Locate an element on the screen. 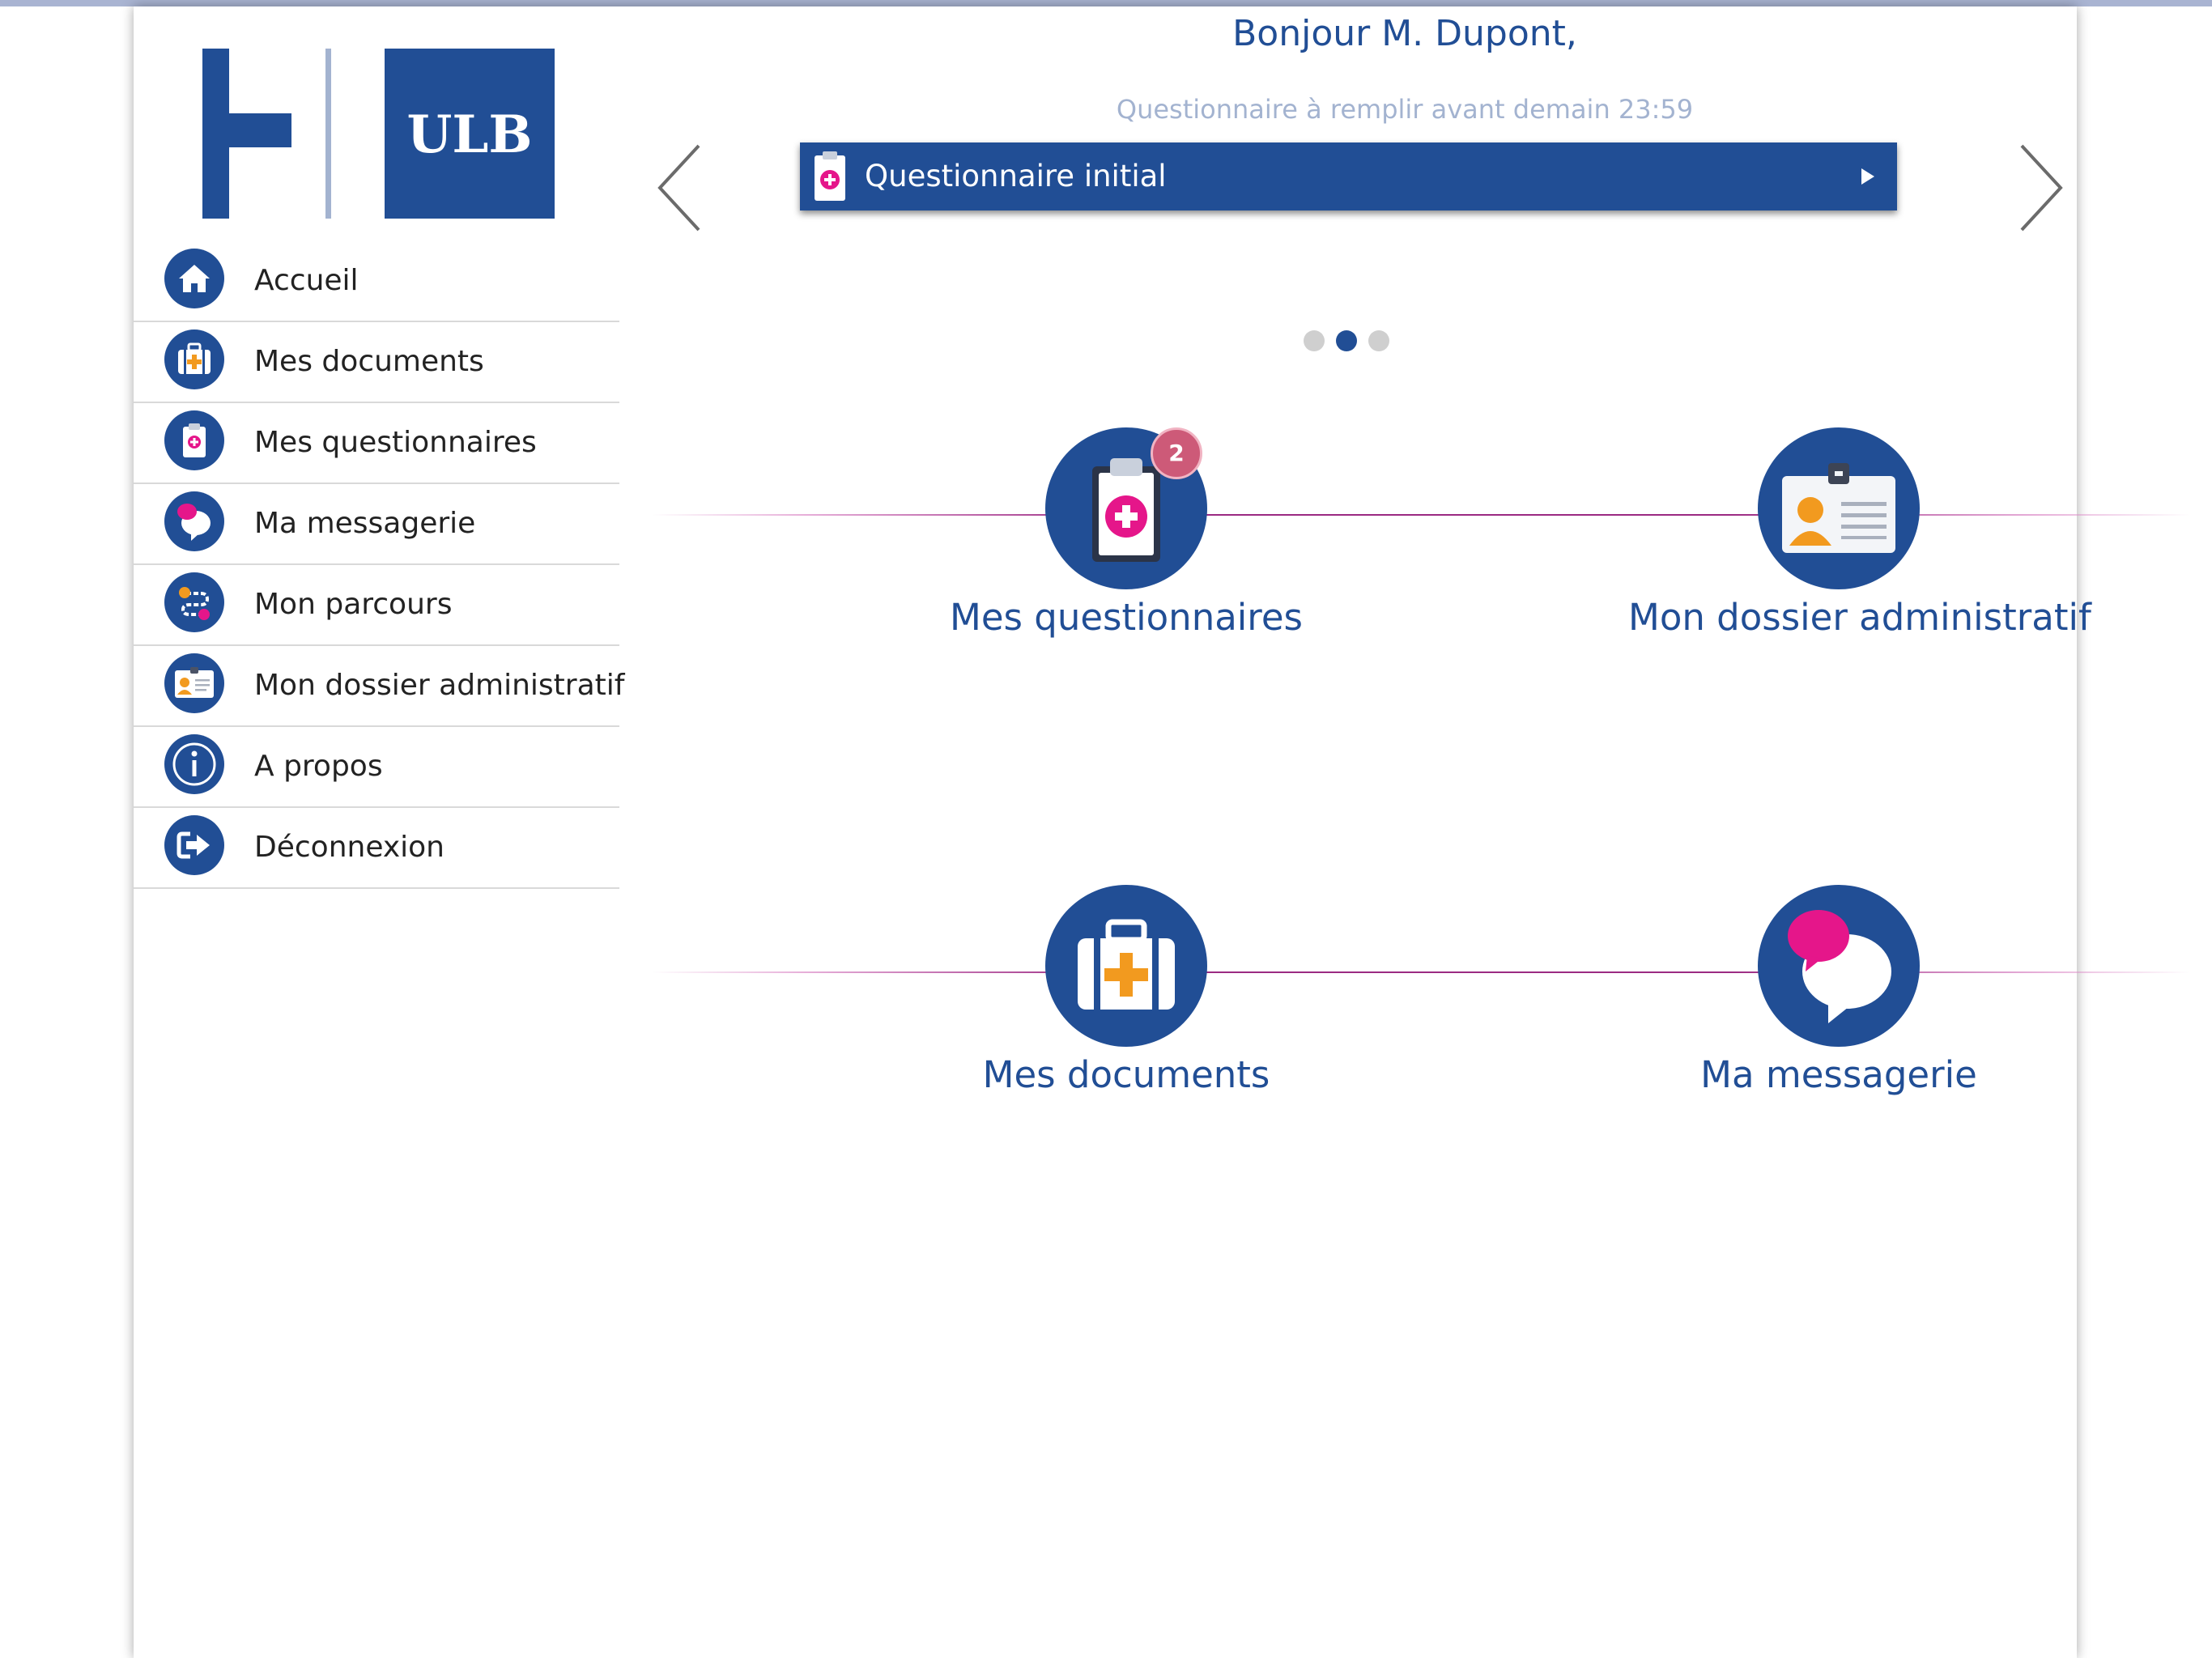  sidebar-item-label: Mes questionnaires is located at coordinates (396, 442).